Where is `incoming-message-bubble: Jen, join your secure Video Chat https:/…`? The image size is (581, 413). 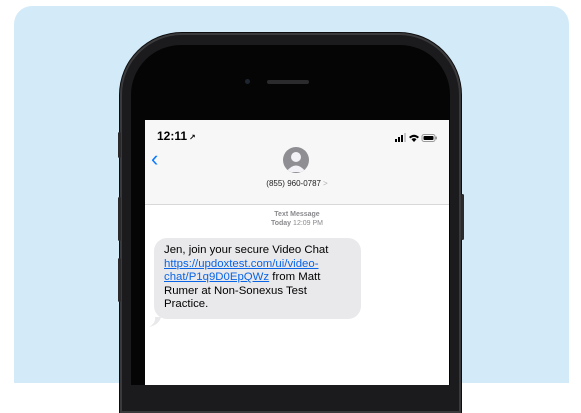
incoming-message-bubble: Jen, join your secure Video Chat https:/… is located at coordinates (257, 278).